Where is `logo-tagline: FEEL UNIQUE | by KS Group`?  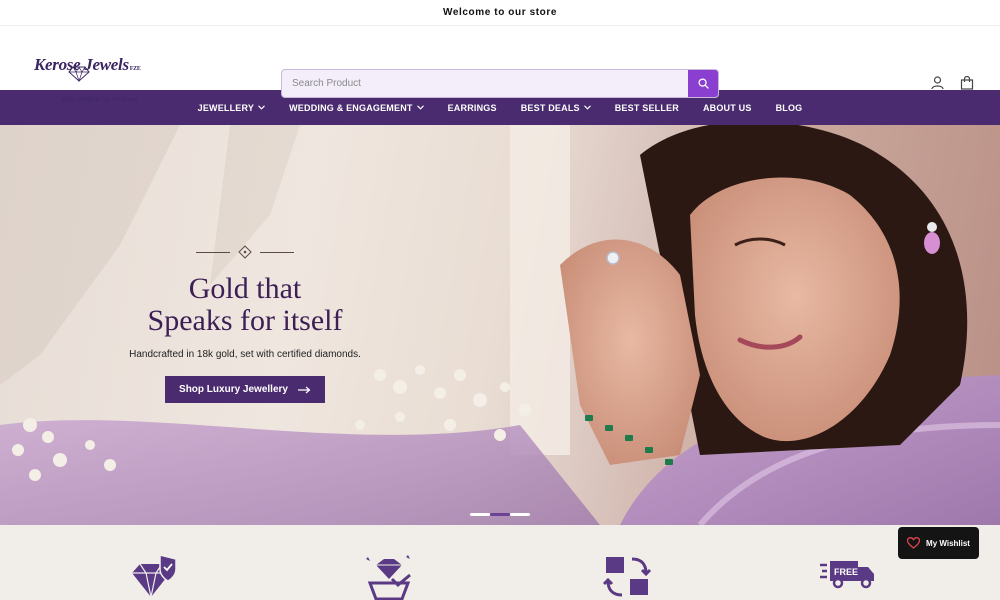
logo-tagline: FEEL UNIQUE | by KS Group is located at coordinates (100, 100).